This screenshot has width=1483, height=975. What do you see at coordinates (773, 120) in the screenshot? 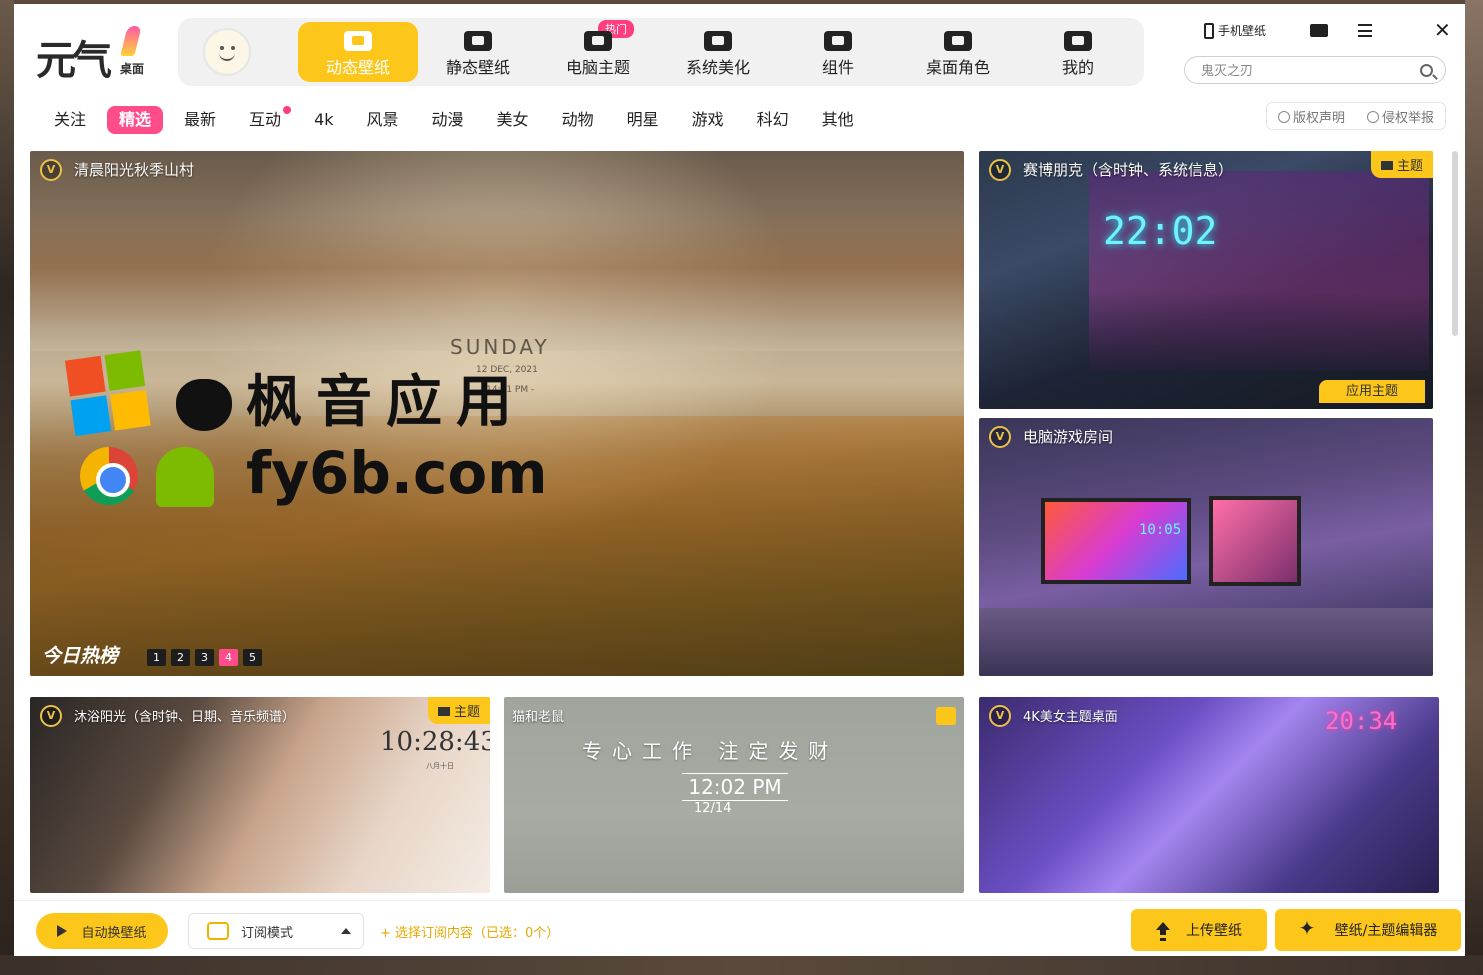
I see `category-tab: 科幻` at bounding box center [773, 120].